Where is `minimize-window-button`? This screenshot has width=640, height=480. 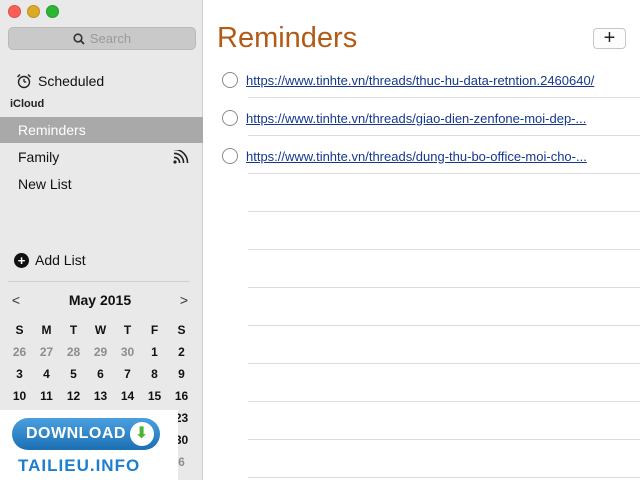
minimize-window-button is located at coordinates (33, 11).